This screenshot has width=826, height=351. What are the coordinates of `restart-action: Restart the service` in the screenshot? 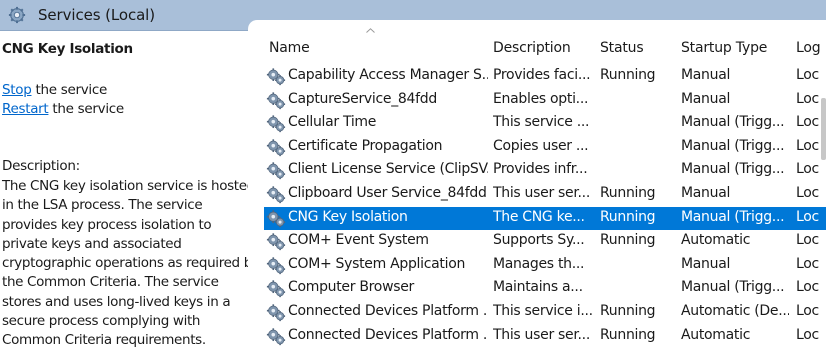 It's located at (63, 109).